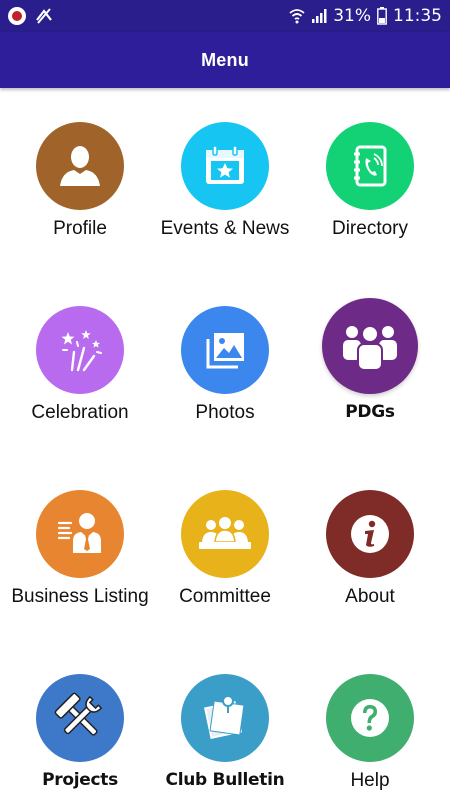 This screenshot has height=800, width=450. I want to click on menu-item-about: About, so click(370, 548).